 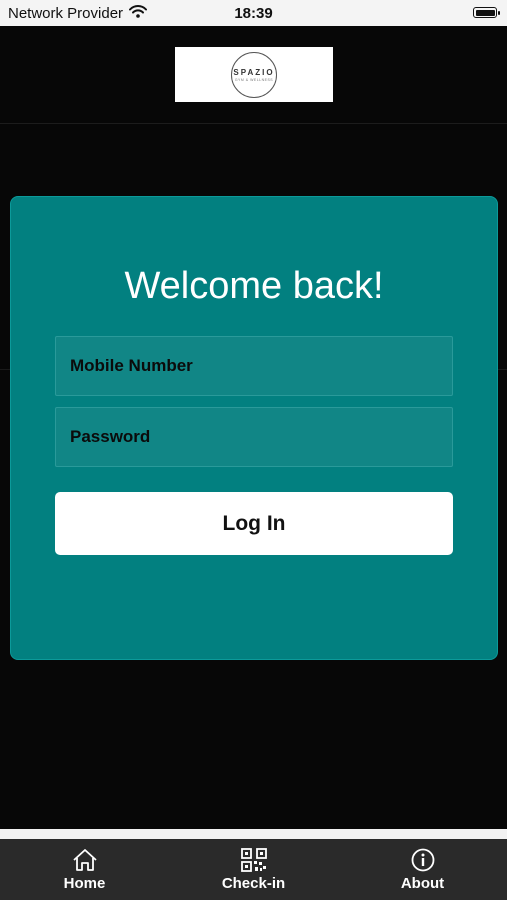 I want to click on content-bottom-edge, so click(x=253, y=834).